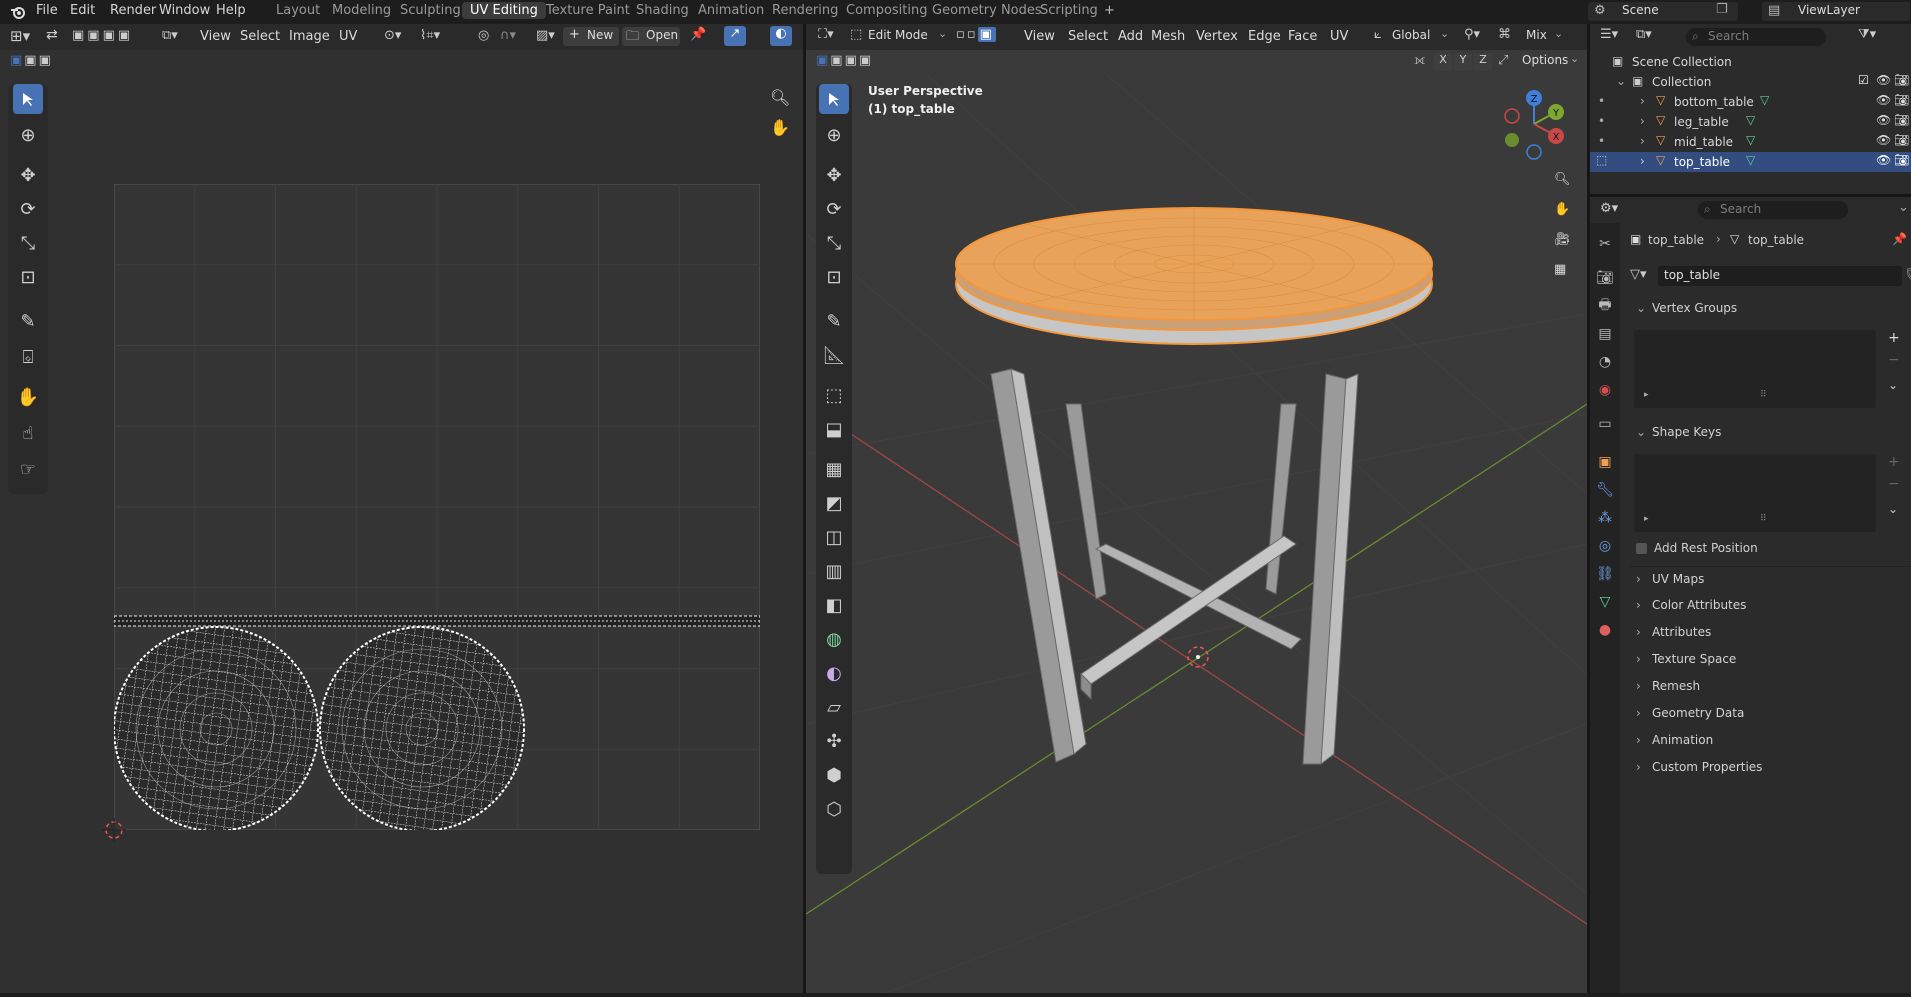 Image resolution: width=1911 pixels, height=997 pixels. I want to click on properties-search: ⌕ Search, so click(1773, 210).